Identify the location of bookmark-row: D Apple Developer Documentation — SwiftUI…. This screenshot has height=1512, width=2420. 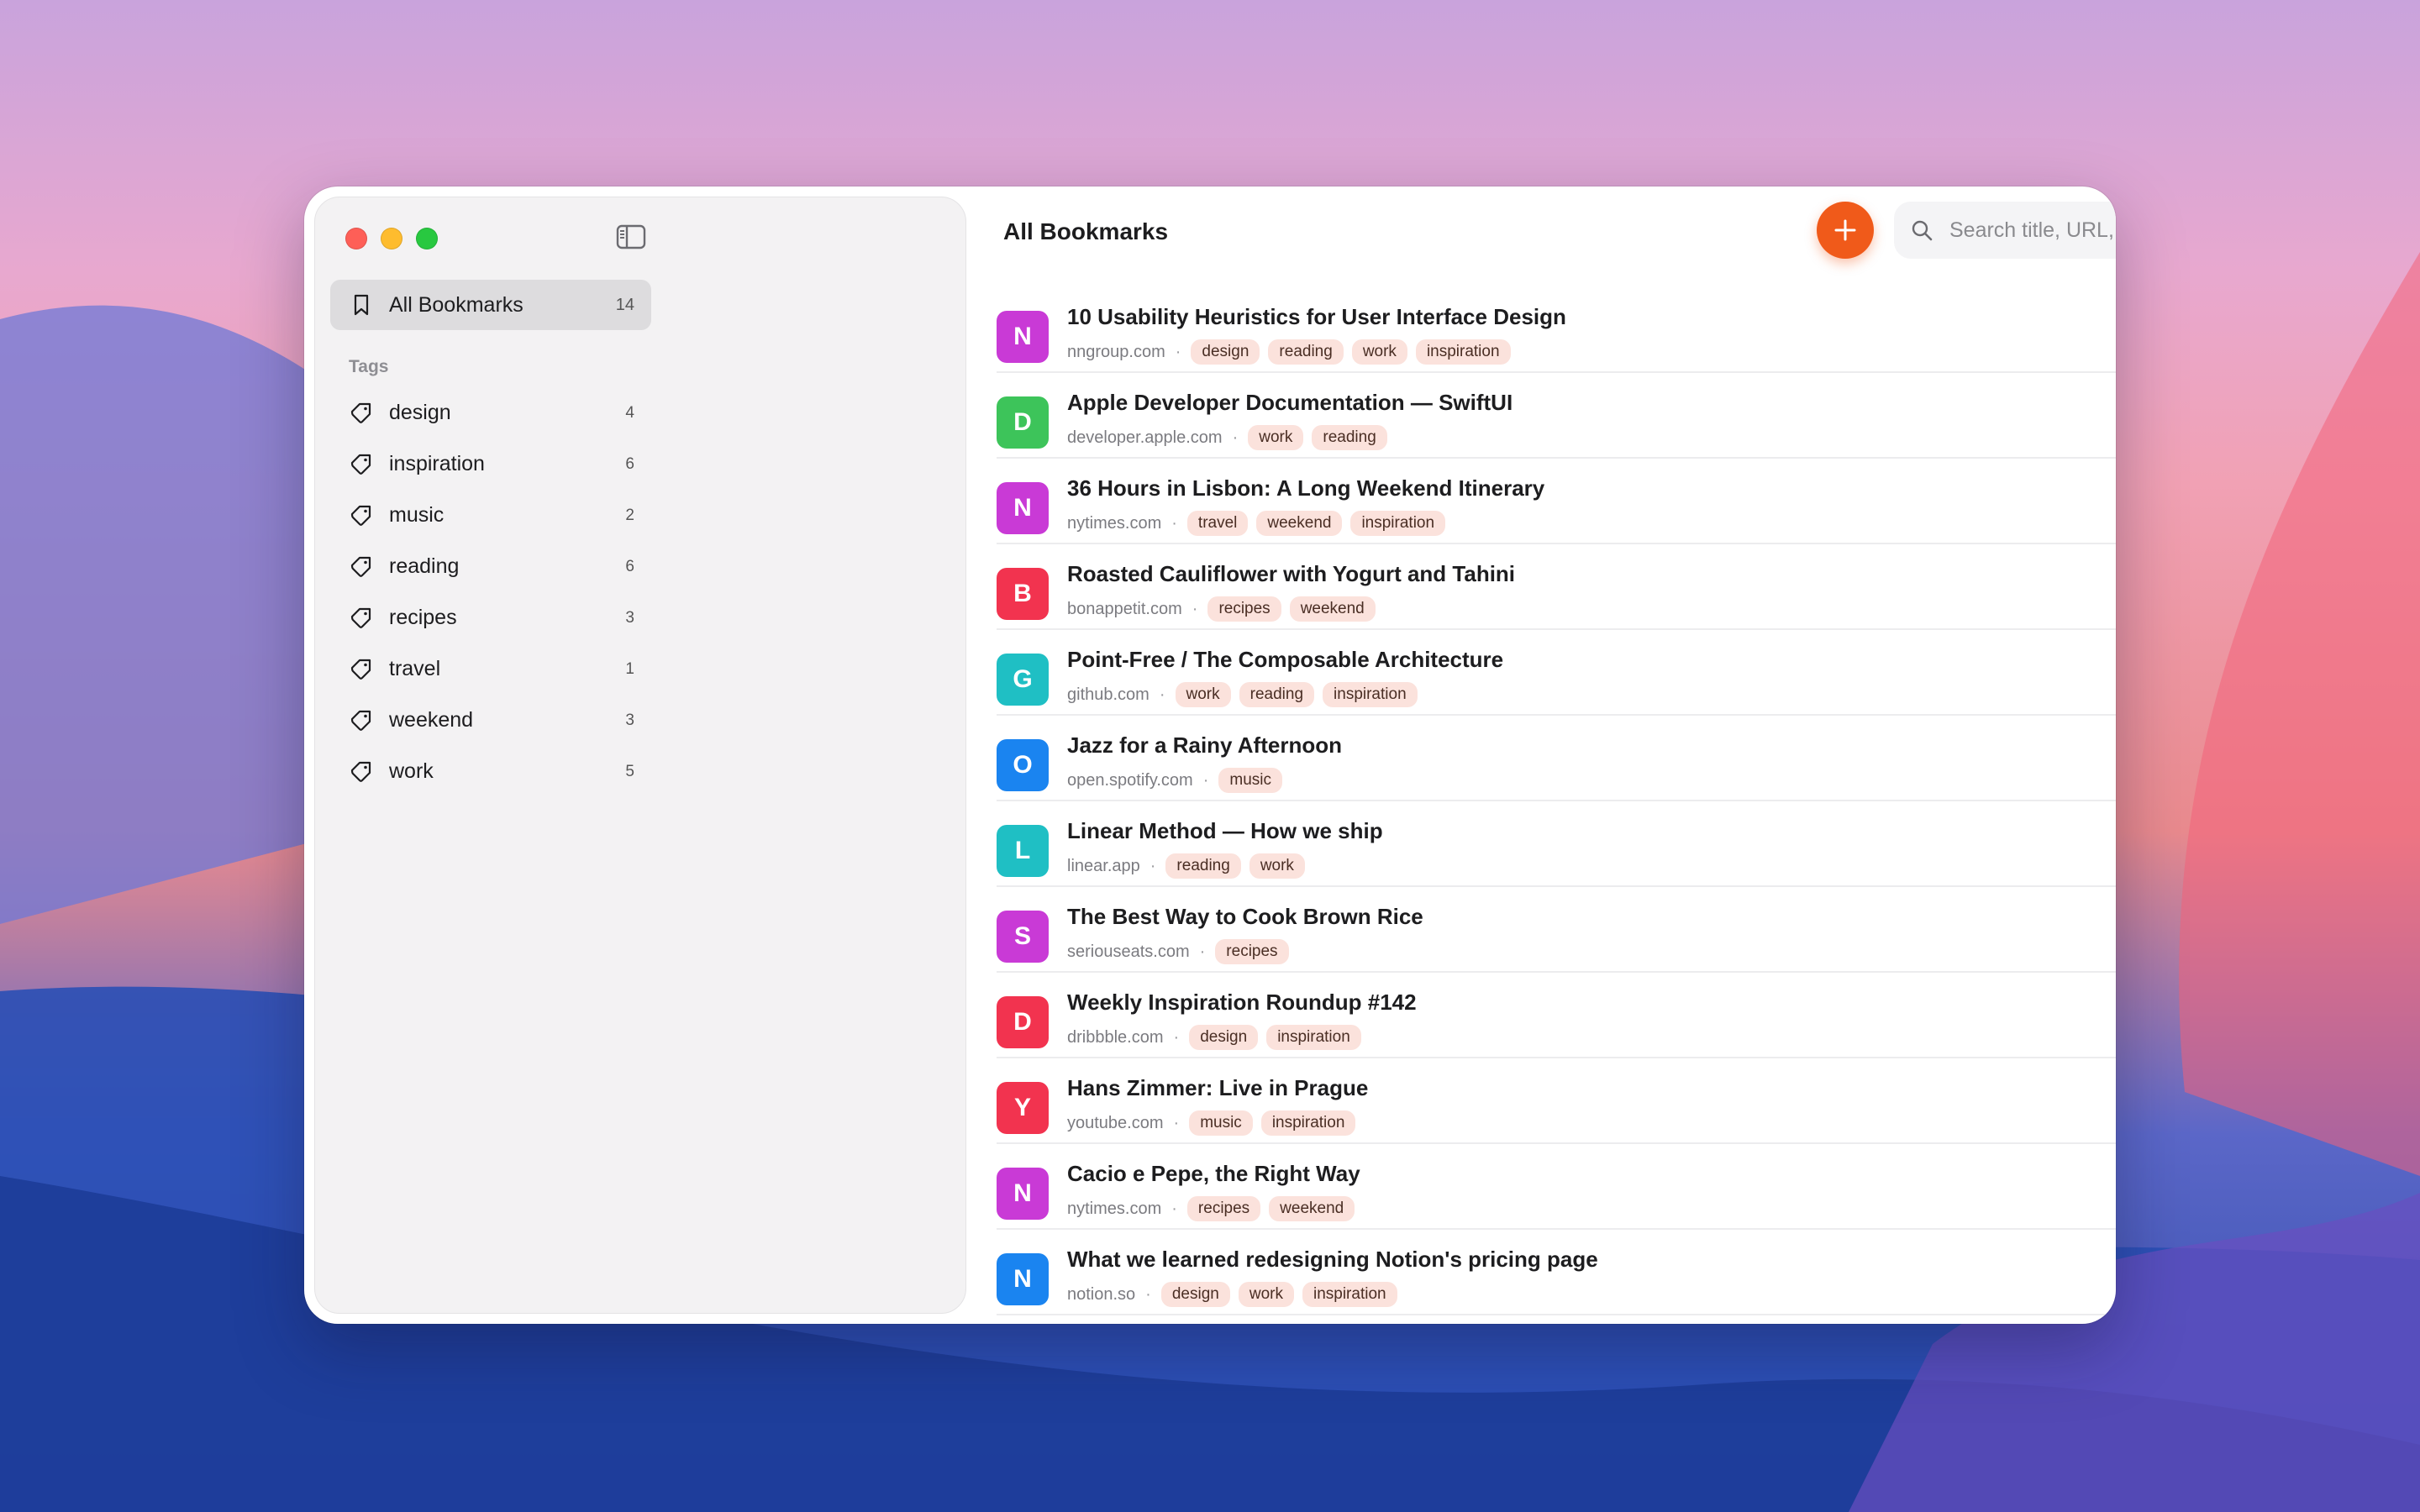
(1557, 416).